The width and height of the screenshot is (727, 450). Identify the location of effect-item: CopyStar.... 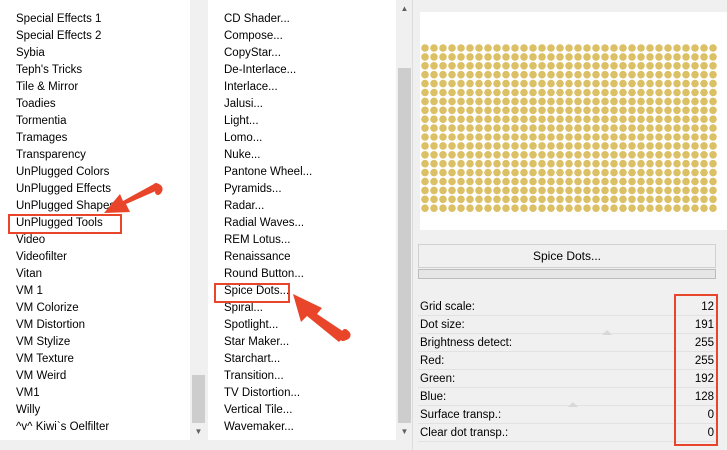
(244, 53).